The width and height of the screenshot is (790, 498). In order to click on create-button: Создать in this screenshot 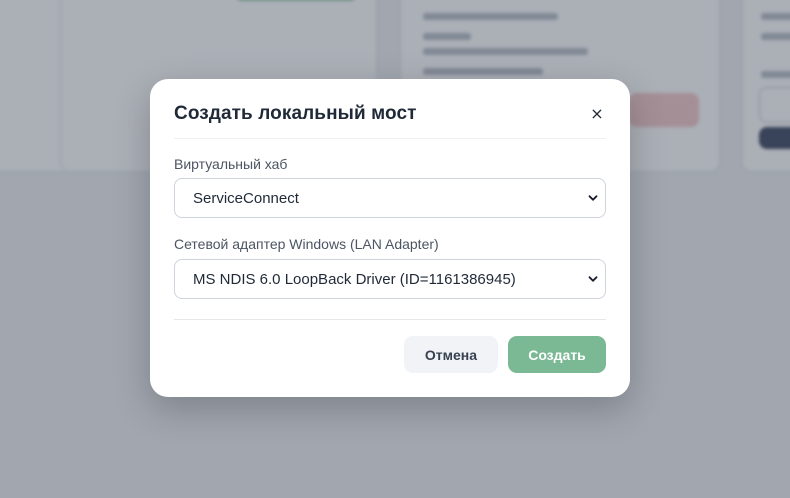, I will do `click(557, 354)`.